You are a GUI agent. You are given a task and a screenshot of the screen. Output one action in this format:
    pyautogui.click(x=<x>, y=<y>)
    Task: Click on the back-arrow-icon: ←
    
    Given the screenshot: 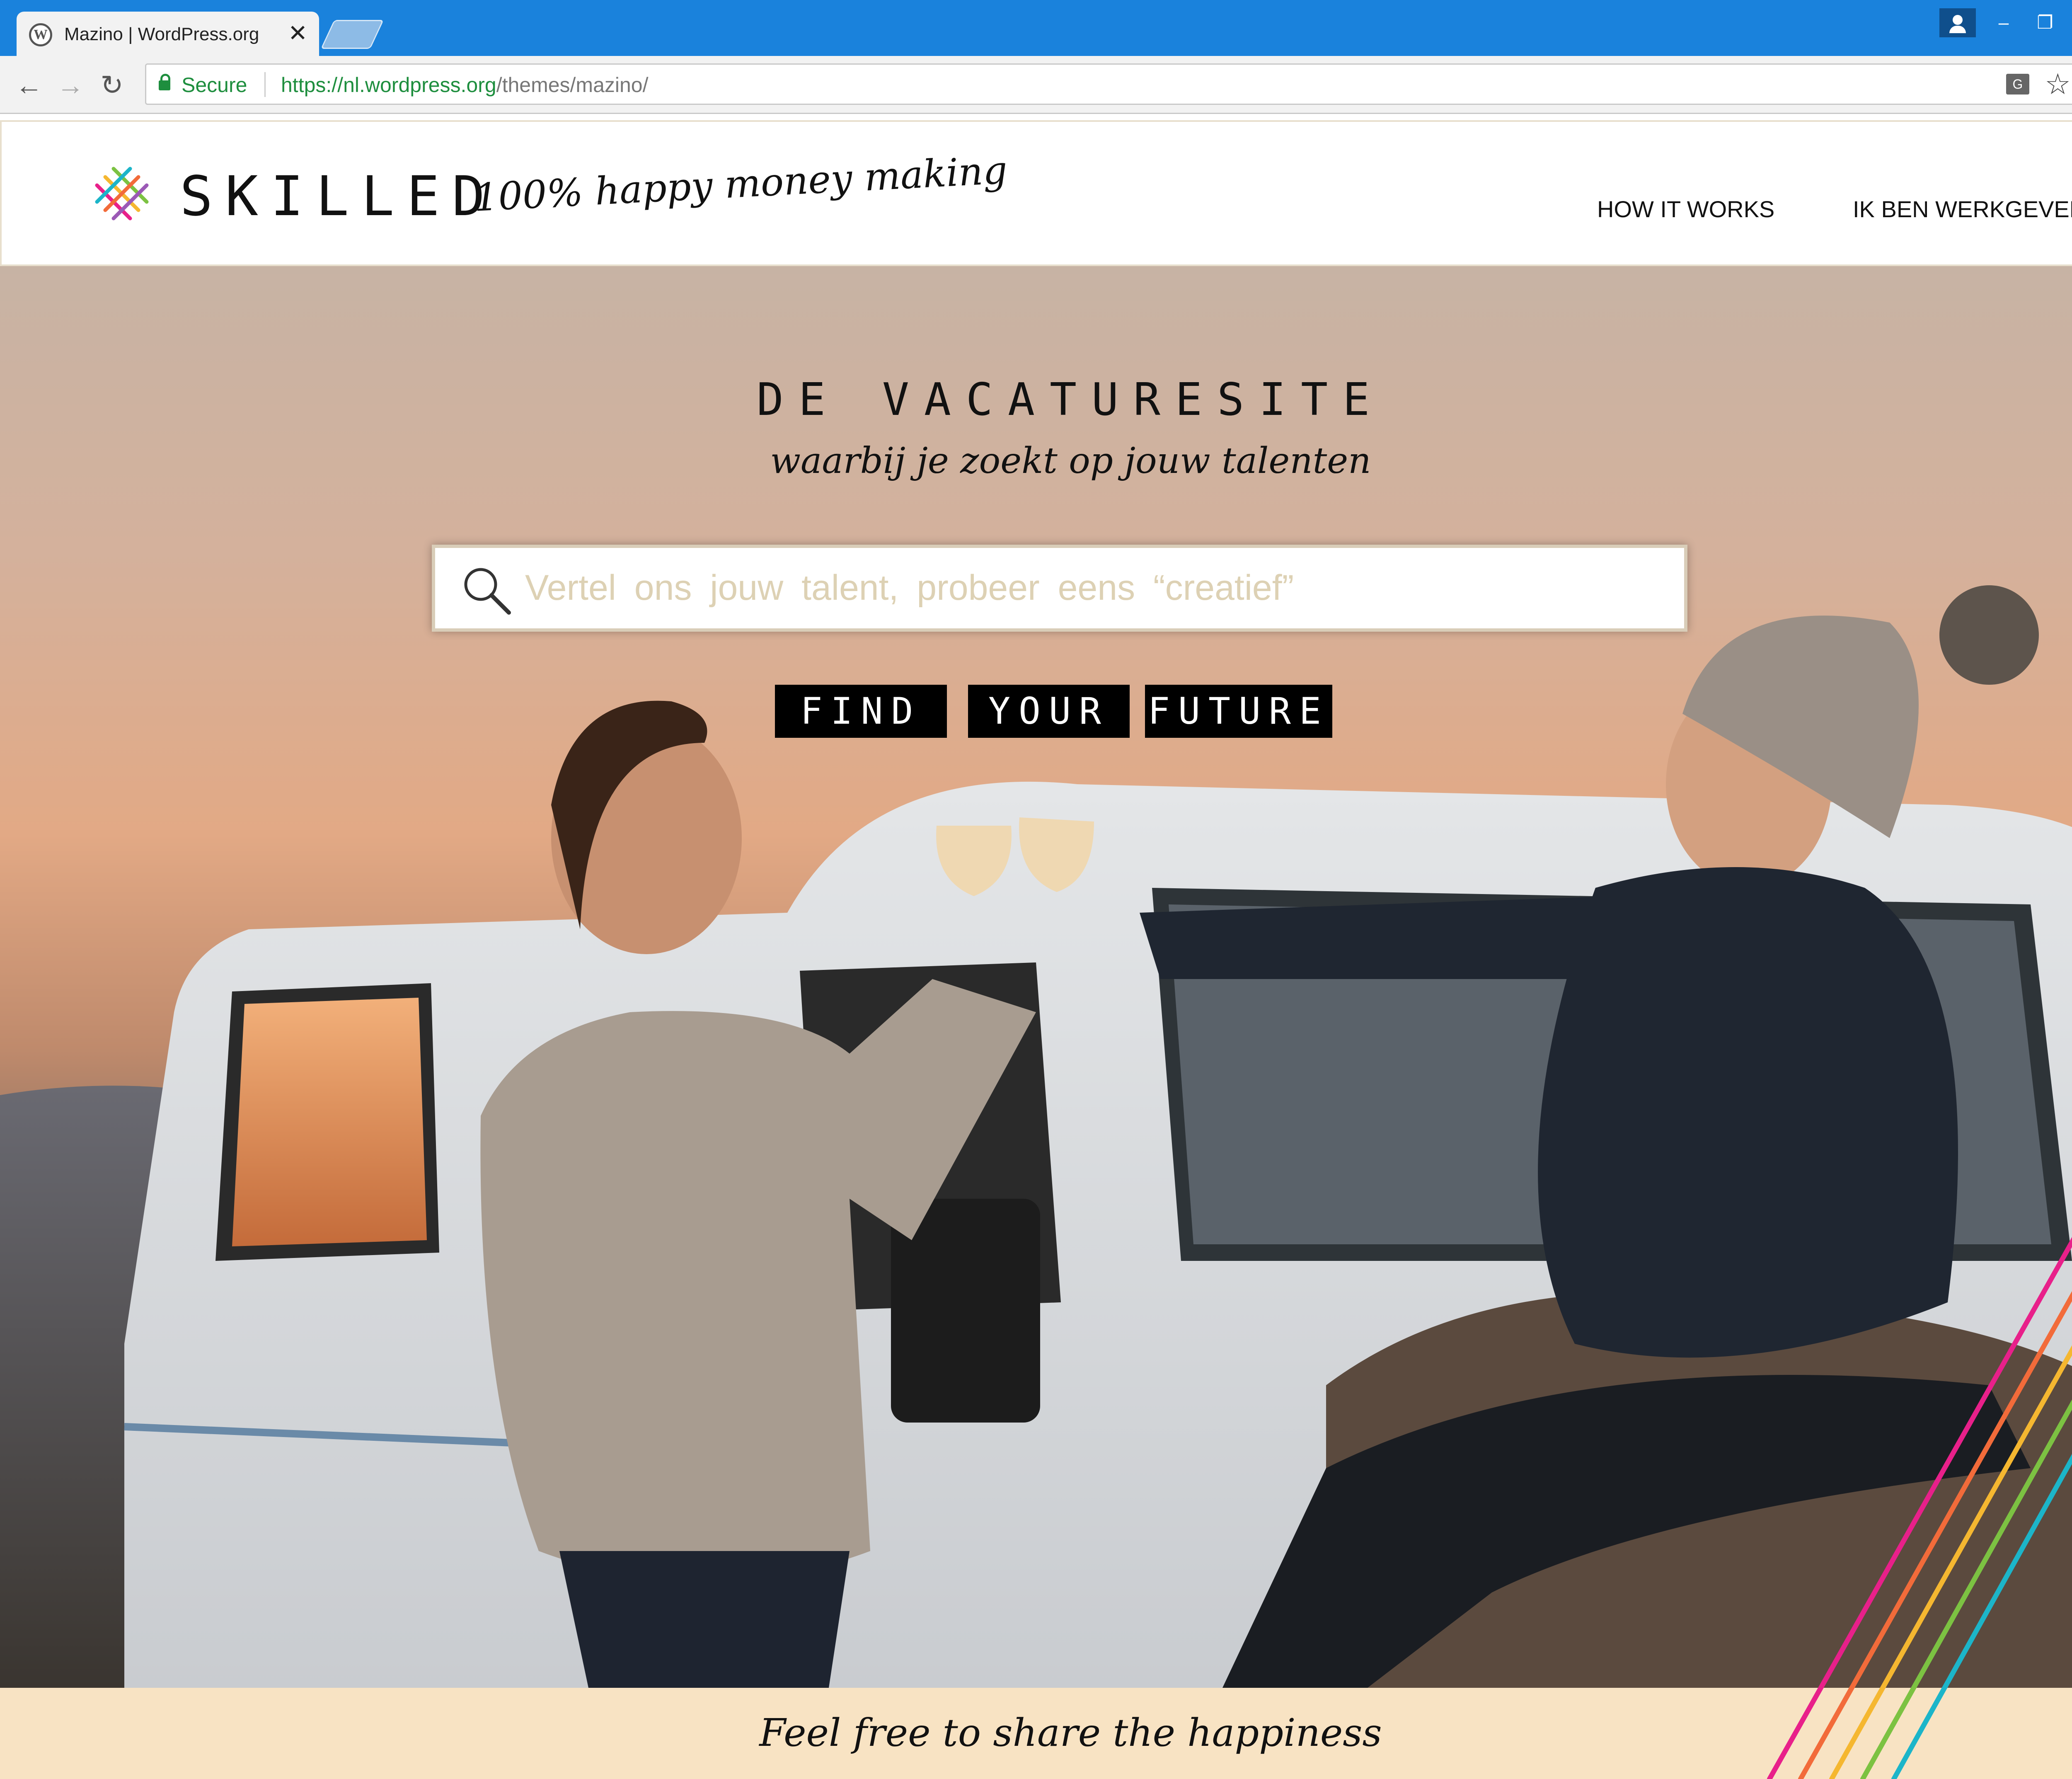 What is the action you would take?
    pyautogui.click(x=29, y=85)
    